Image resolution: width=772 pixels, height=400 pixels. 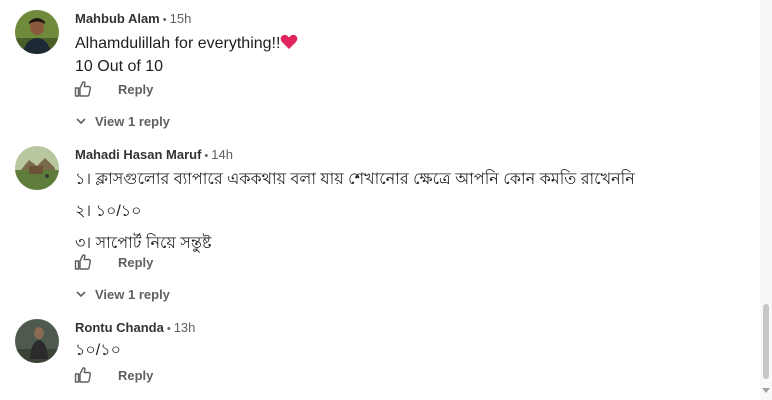 I want to click on avatar-photo-rontu, so click(x=37, y=341).